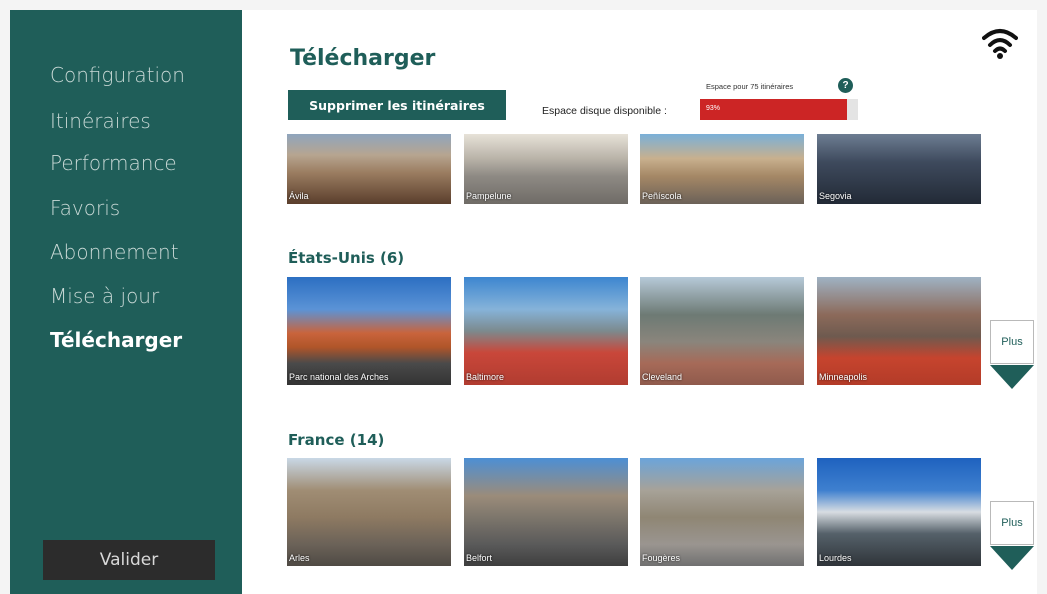 This screenshot has width=1047, height=594. Describe the element at coordinates (85, 208) in the screenshot. I see `sidebar-item-favoris: Favoris` at that location.